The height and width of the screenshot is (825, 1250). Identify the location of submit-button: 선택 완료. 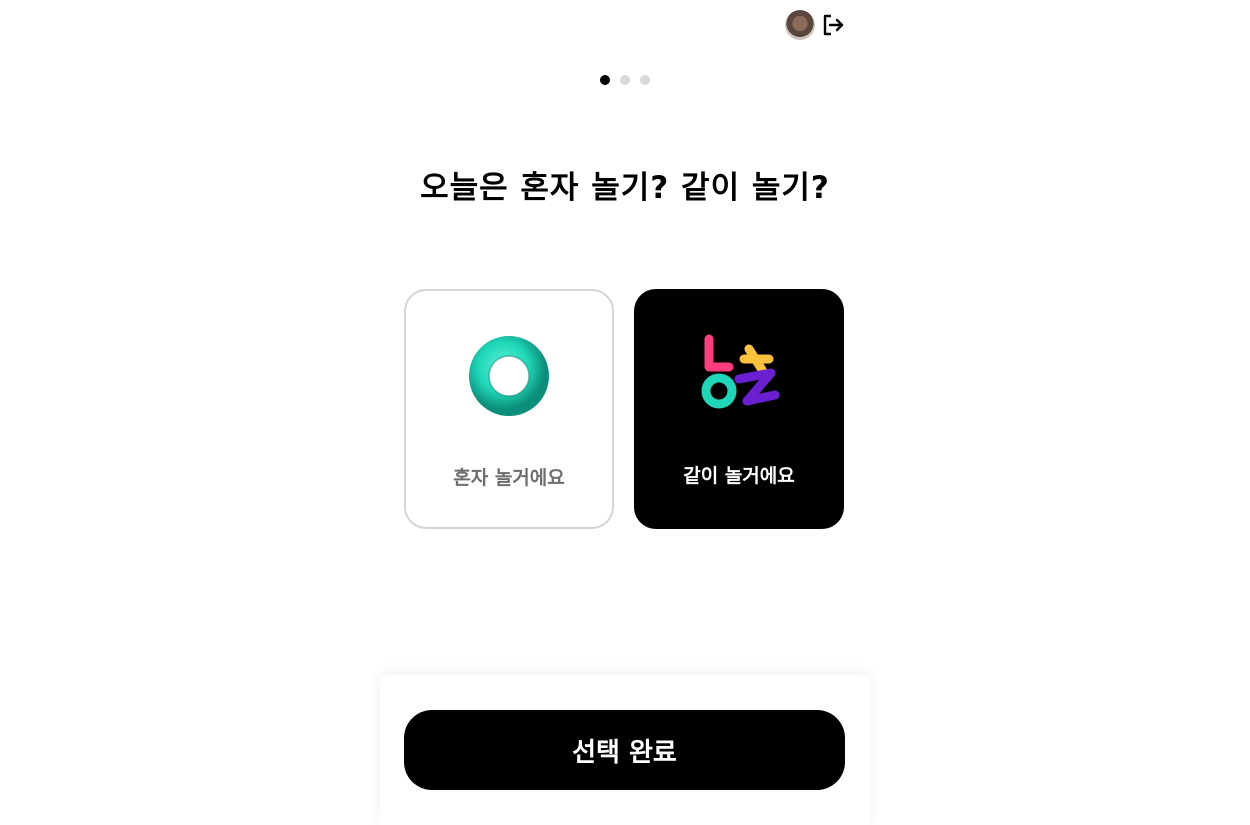
(624, 750).